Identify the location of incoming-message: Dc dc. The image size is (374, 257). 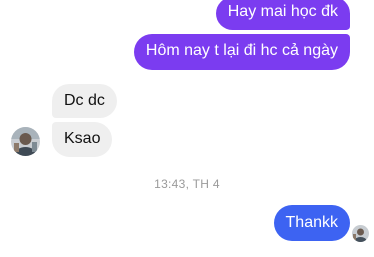
(84, 101).